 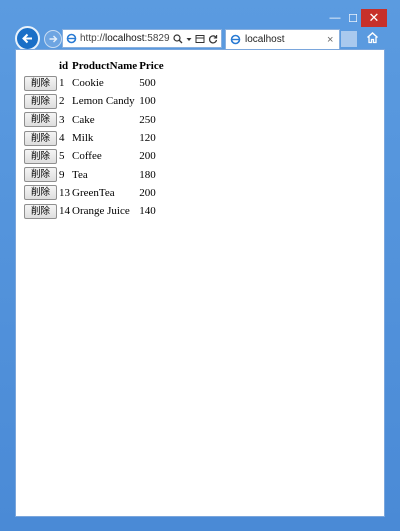 I want to click on tab-localhost: localhost ×, so click(x=282, y=39).